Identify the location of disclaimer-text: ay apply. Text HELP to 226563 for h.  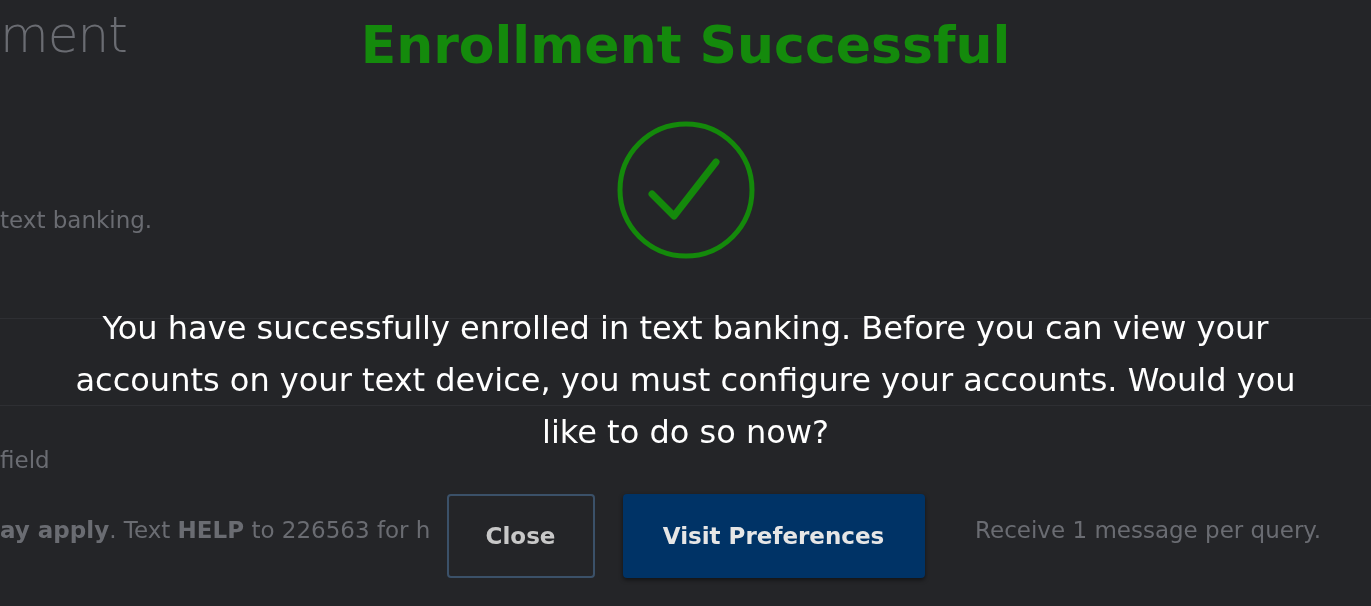
(215, 530).